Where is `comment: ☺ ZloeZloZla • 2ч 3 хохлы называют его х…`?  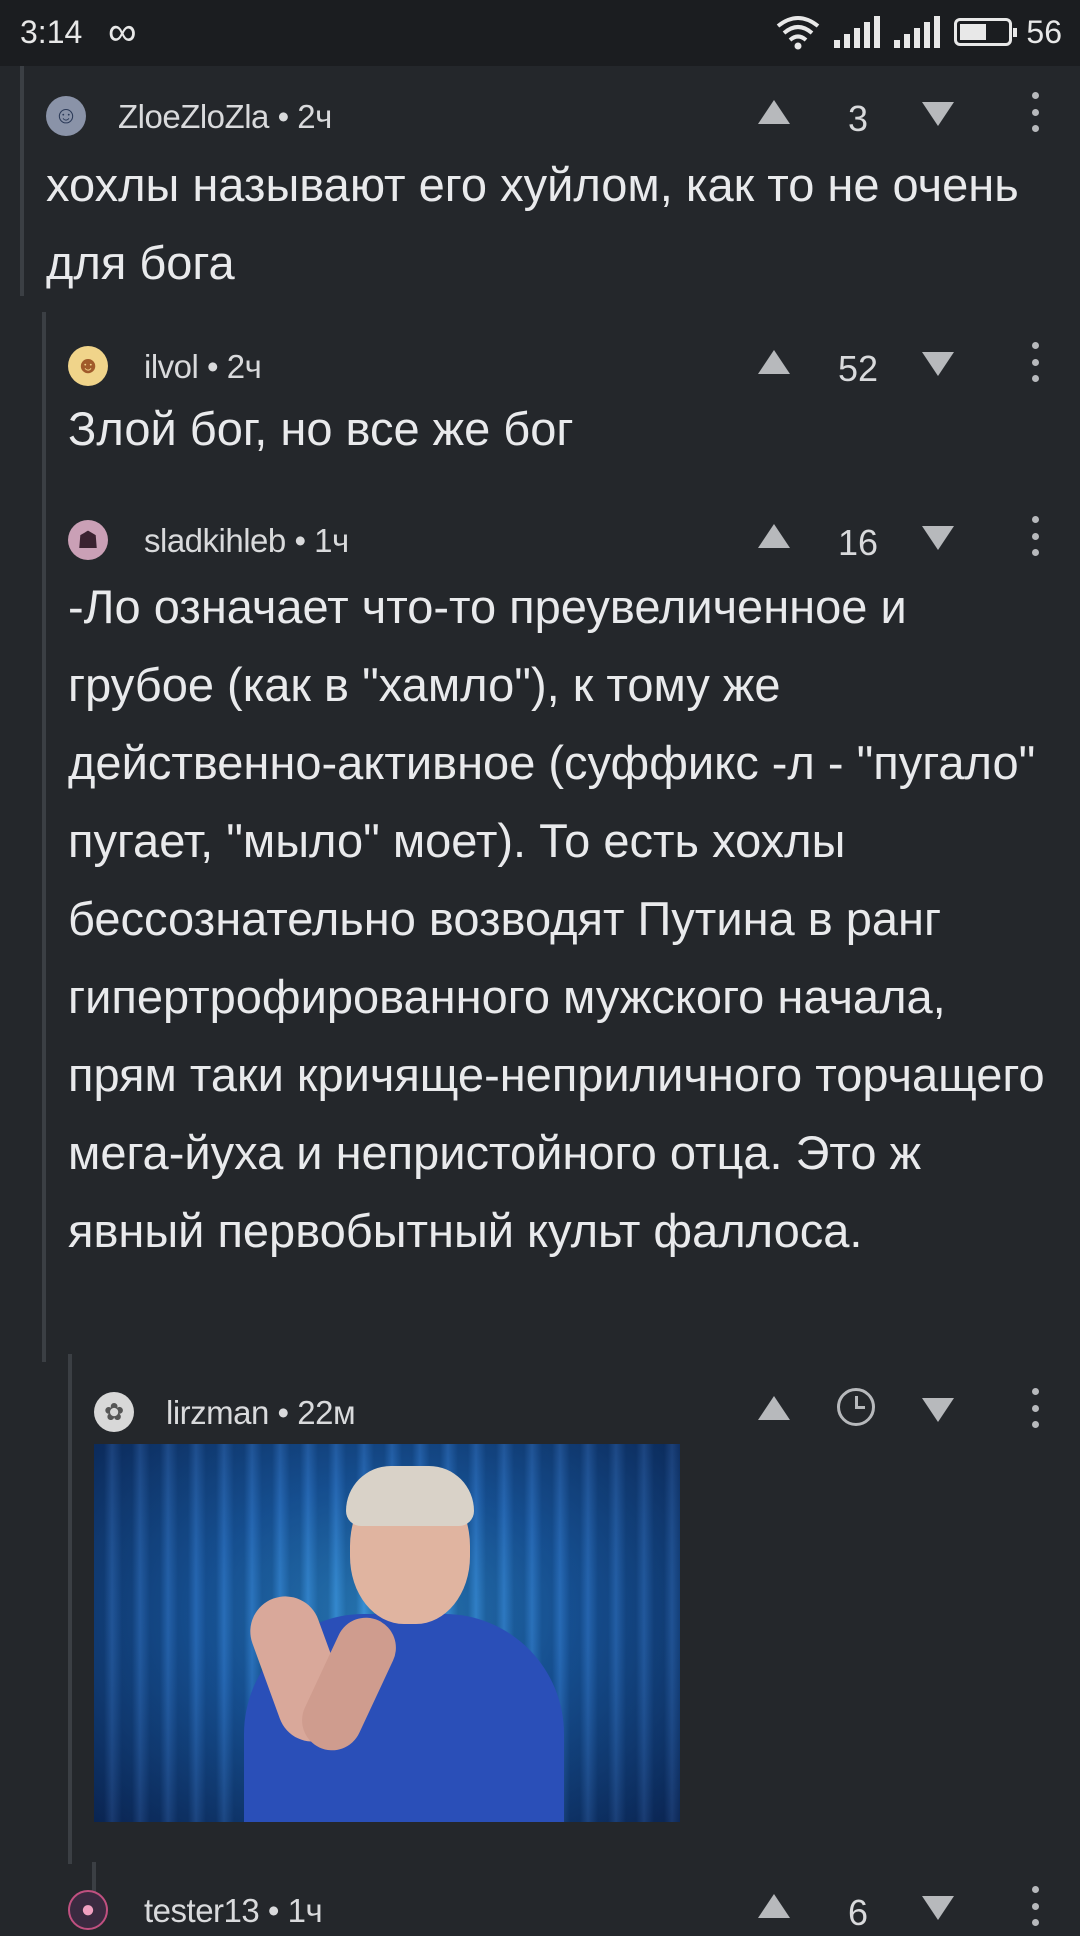
comment: ☺ ZloeZloZla • 2ч 3 хохлы называют его х… is located at coordinates (546, 197).